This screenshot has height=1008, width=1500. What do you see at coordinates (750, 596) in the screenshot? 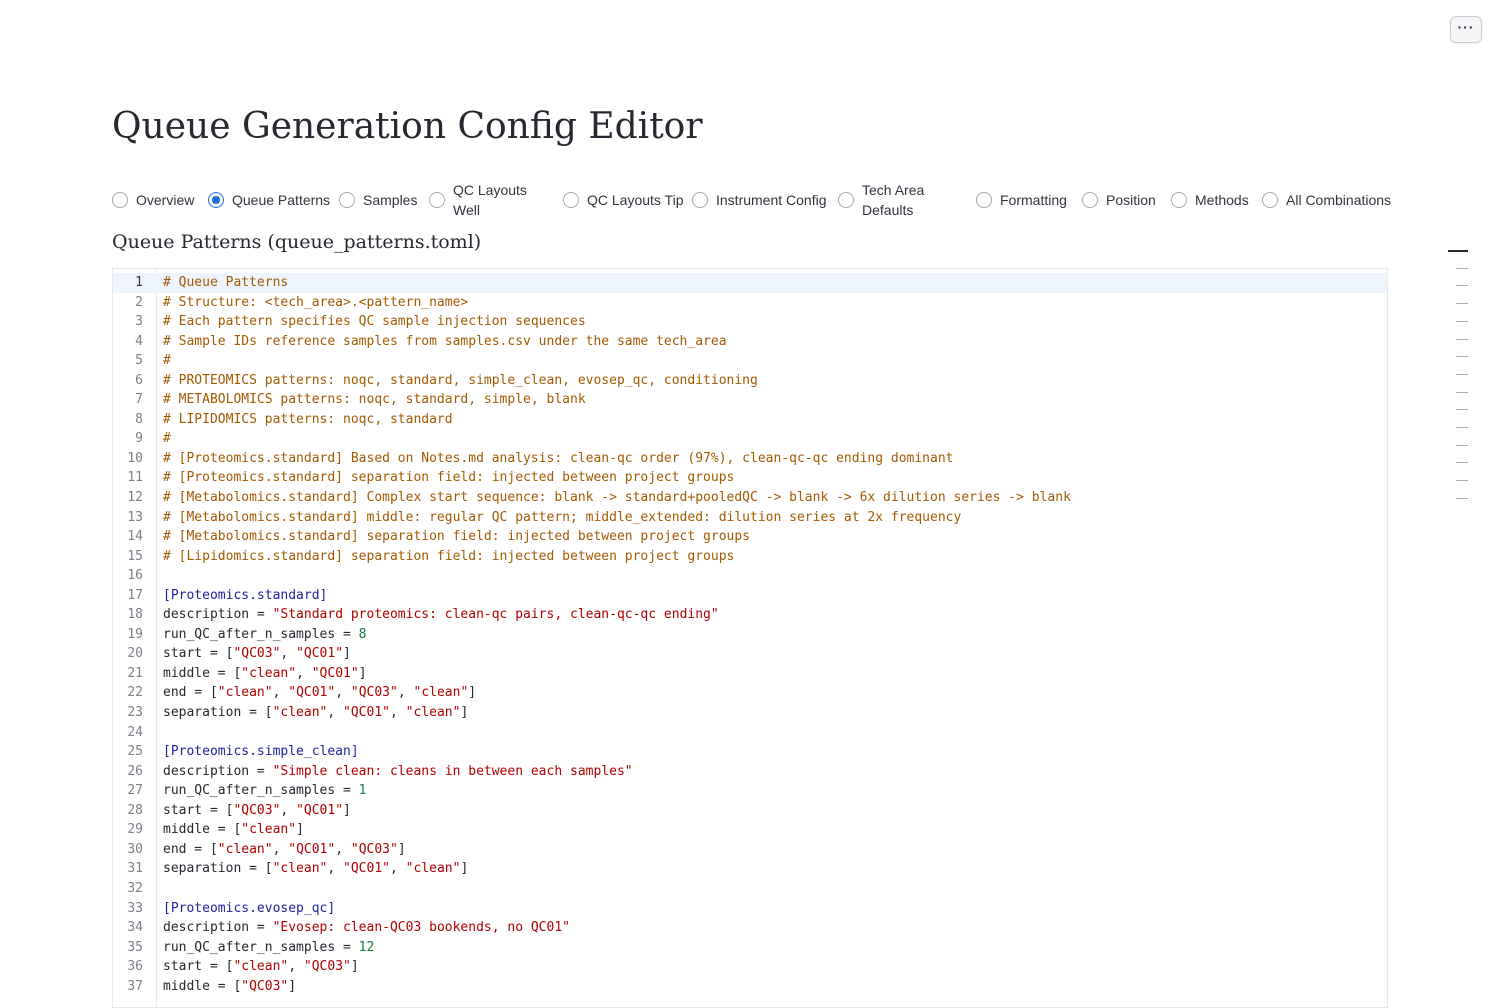
I see `code-line: 17 [Proteomics.standard]` at bounding box center [750, 596].